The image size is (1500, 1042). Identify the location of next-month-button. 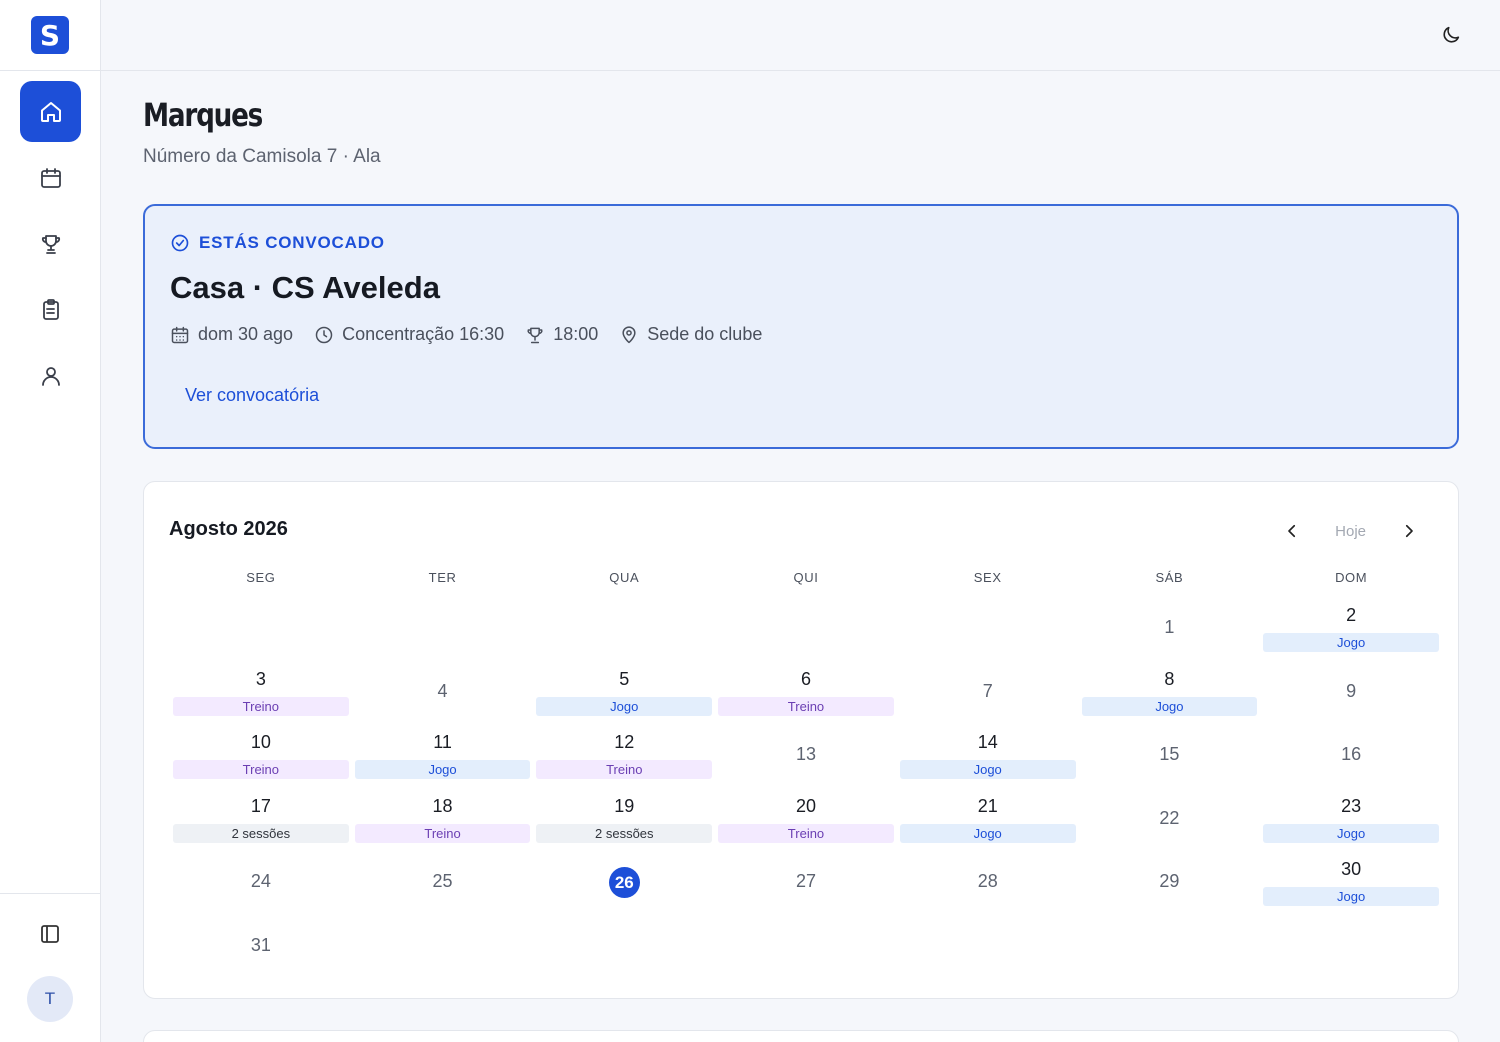
(1409, 531).